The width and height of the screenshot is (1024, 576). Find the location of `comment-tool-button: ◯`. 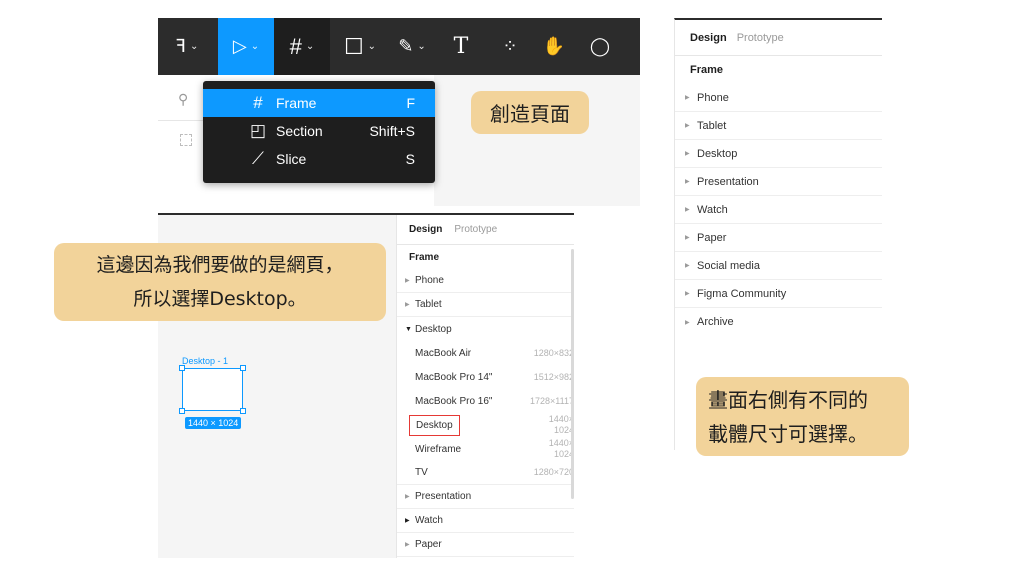

comment-tool-button: ◯ is located at coordinates (600, 46).